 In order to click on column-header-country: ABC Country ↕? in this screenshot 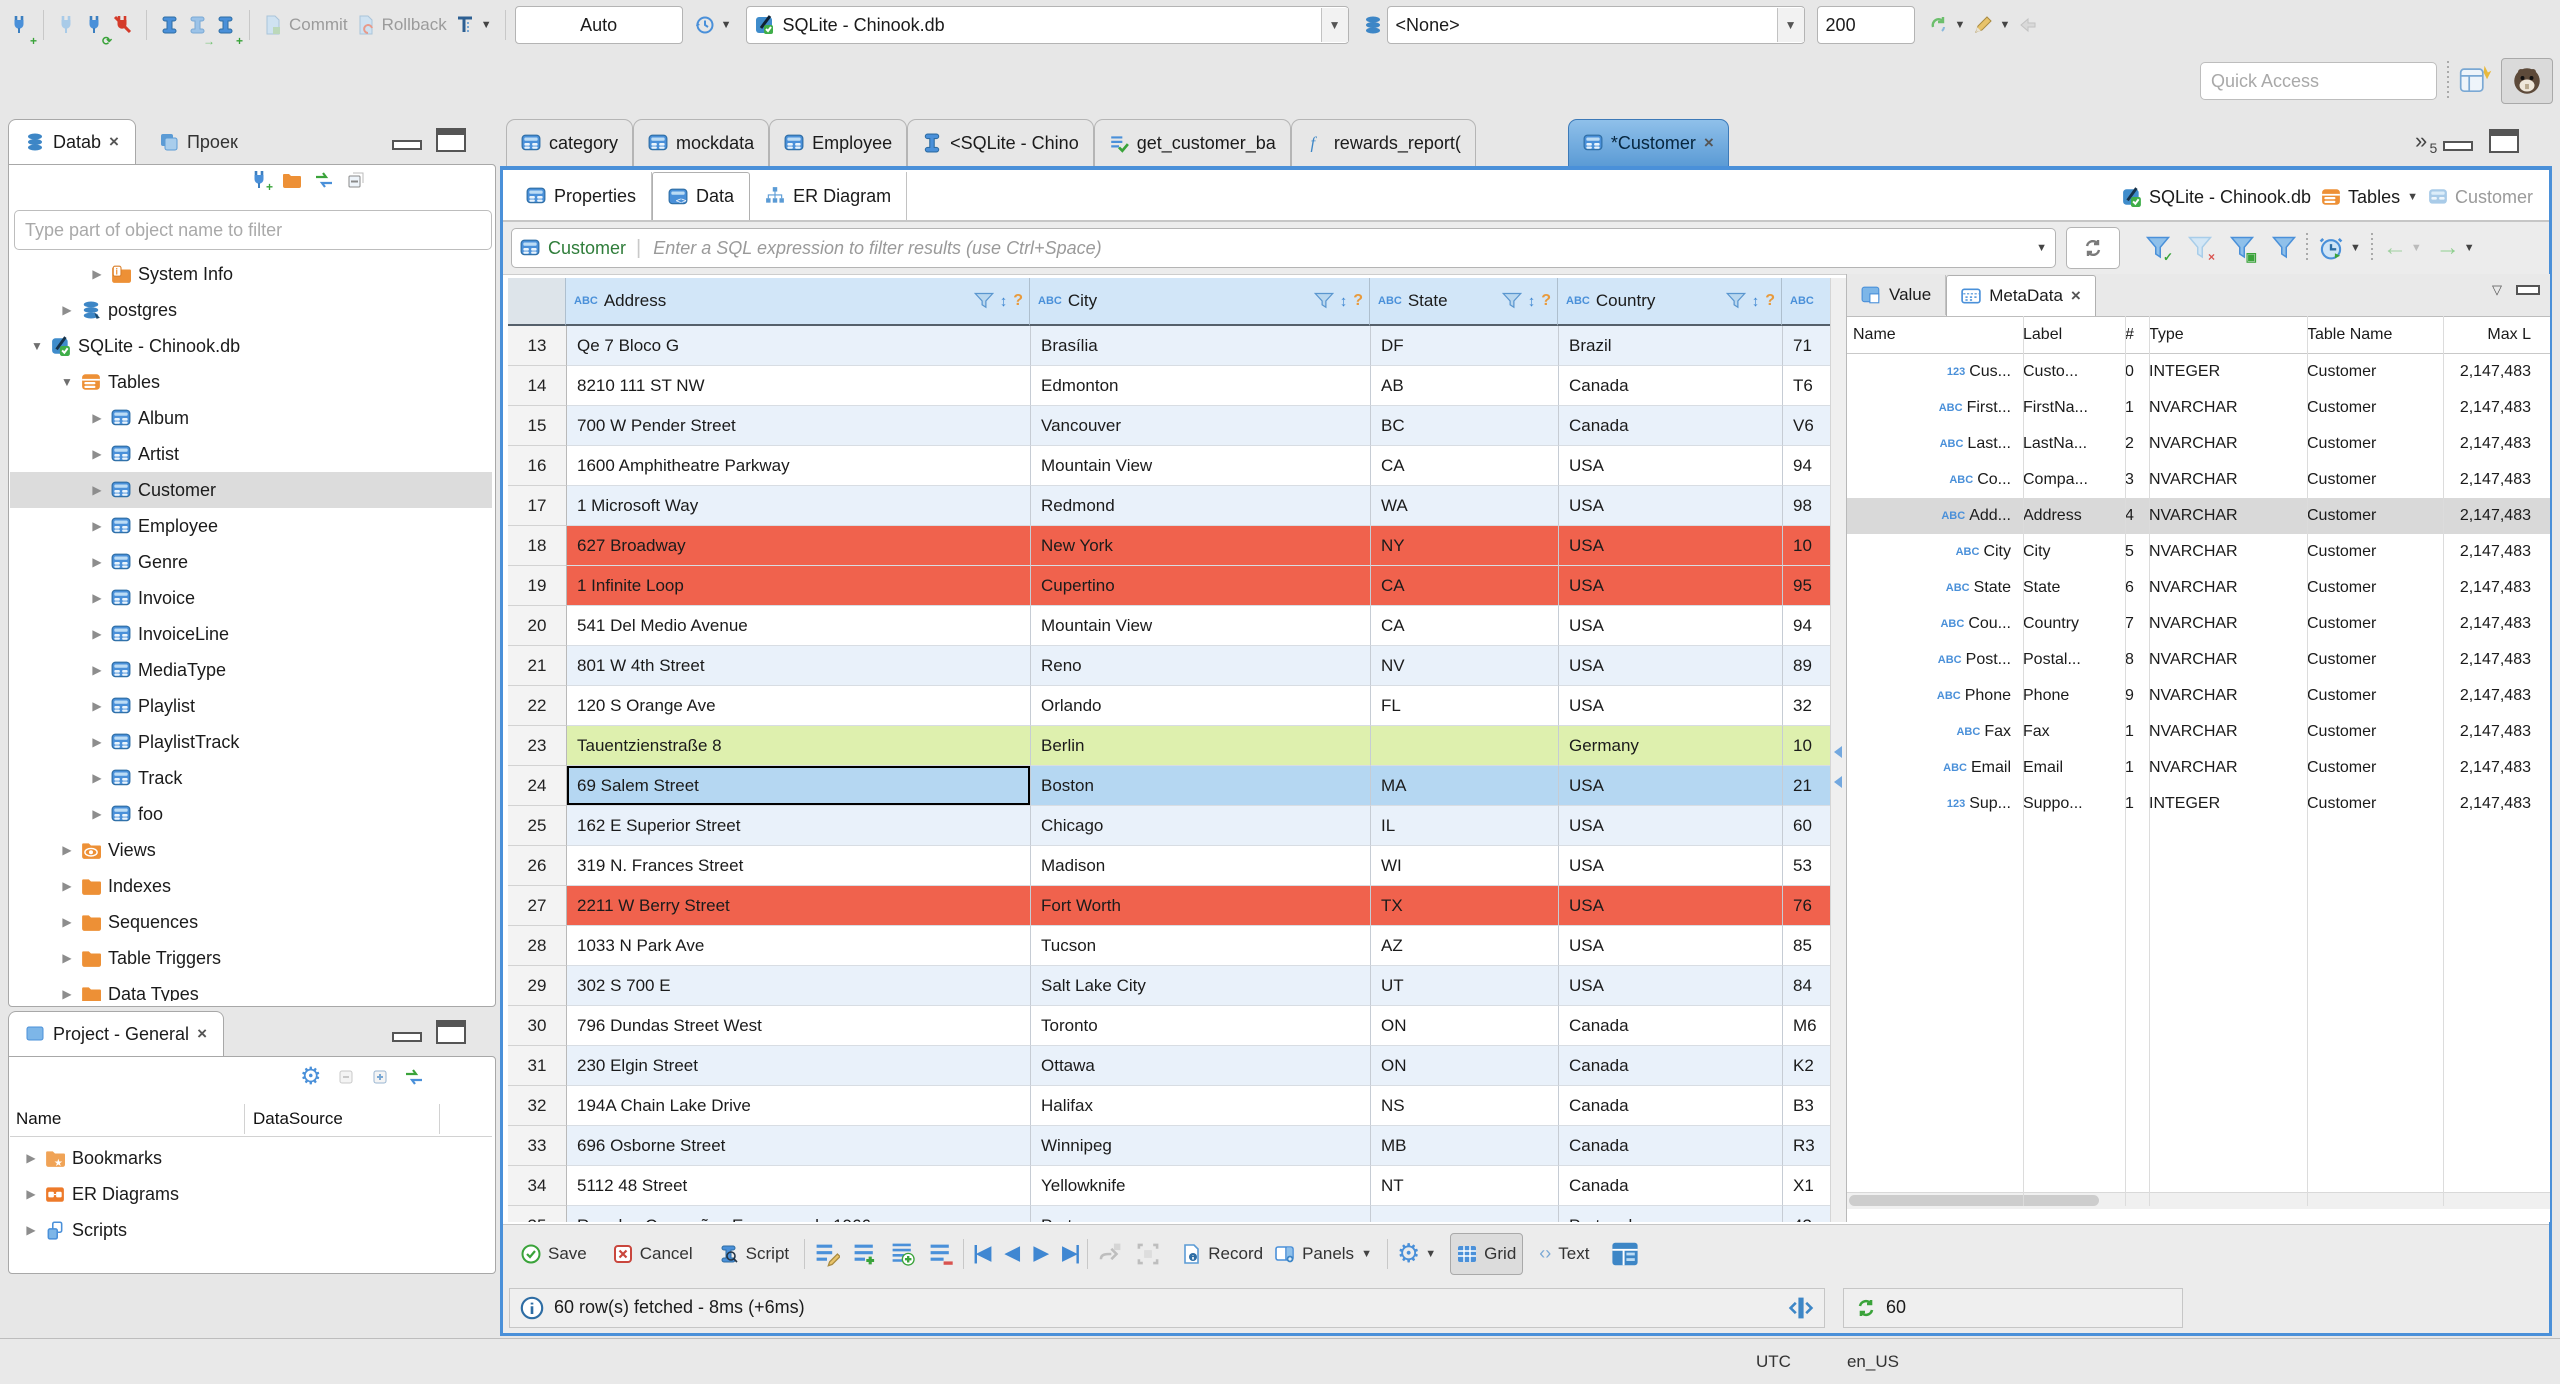, I will do `click(1670, 302)`.